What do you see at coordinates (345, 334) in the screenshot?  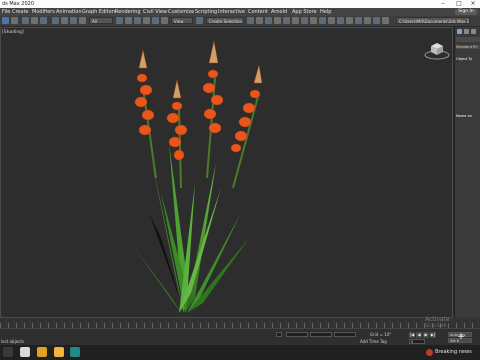 I see `z-coordinate-field` at bounding box center [345, 334].